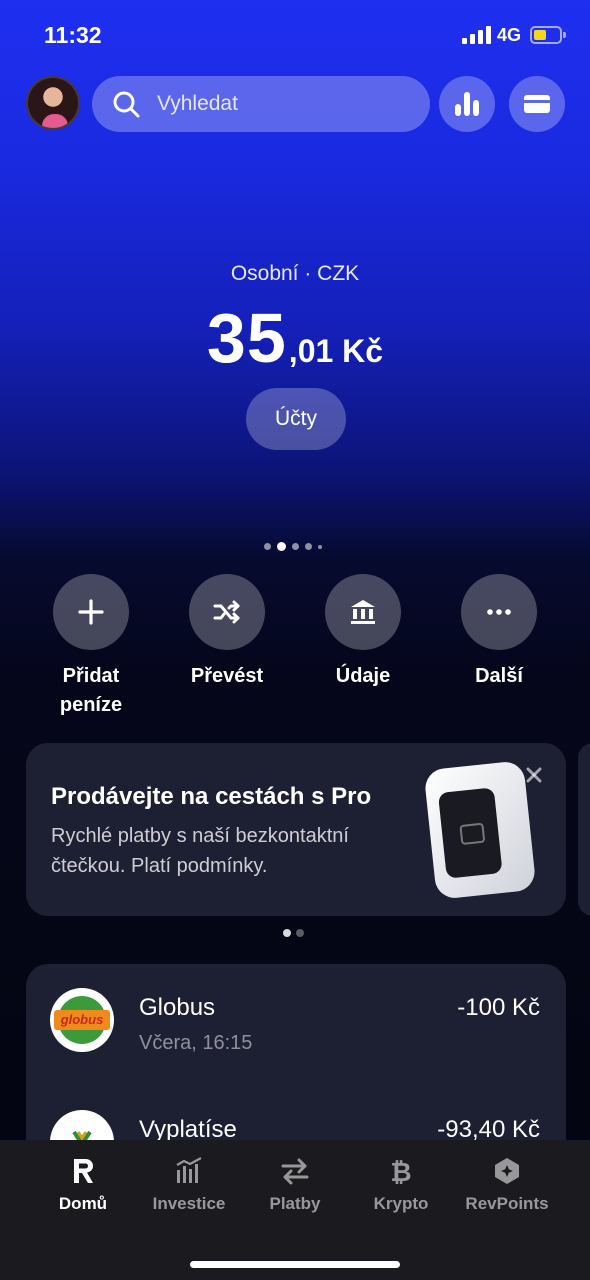 The width and height of the screenshot is (590, 1280). I want to click on search-input: Vyhledat, so click(261, 104).